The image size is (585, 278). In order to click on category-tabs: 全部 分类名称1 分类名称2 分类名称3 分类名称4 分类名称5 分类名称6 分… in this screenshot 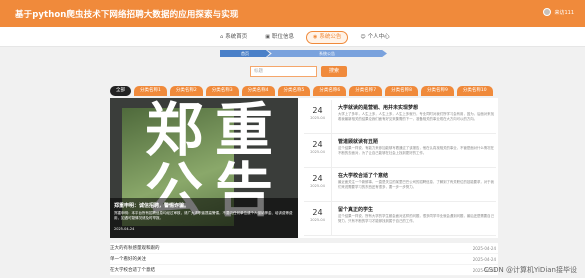, I will do `click(301, 91)`.